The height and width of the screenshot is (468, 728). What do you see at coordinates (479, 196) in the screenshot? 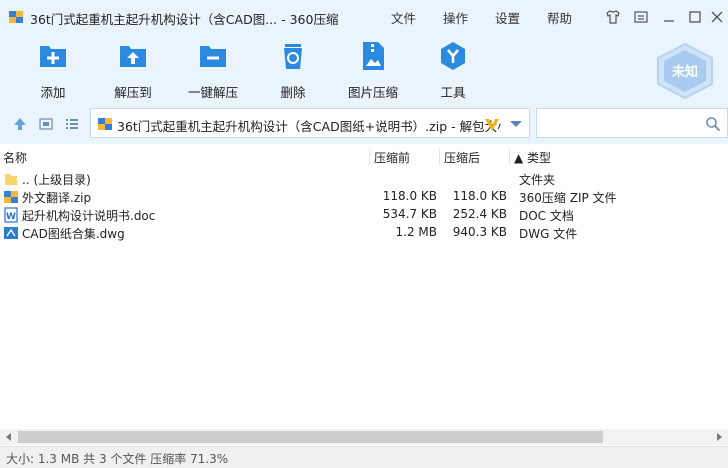
I see `file-compressed-size: 118.0 KB` at bounding box center [479, 196].